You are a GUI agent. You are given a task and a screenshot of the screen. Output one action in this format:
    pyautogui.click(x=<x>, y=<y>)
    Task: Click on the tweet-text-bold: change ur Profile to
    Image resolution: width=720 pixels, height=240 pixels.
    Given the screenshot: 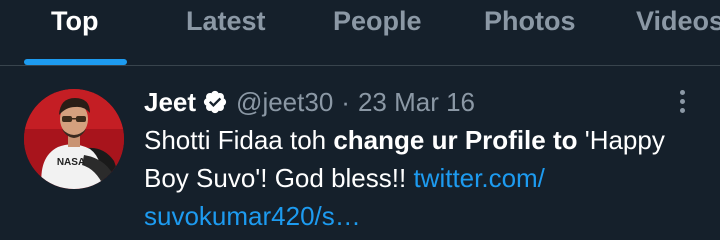 What is the action you would take?
    pyautogui.click(x=455, y=140)
    